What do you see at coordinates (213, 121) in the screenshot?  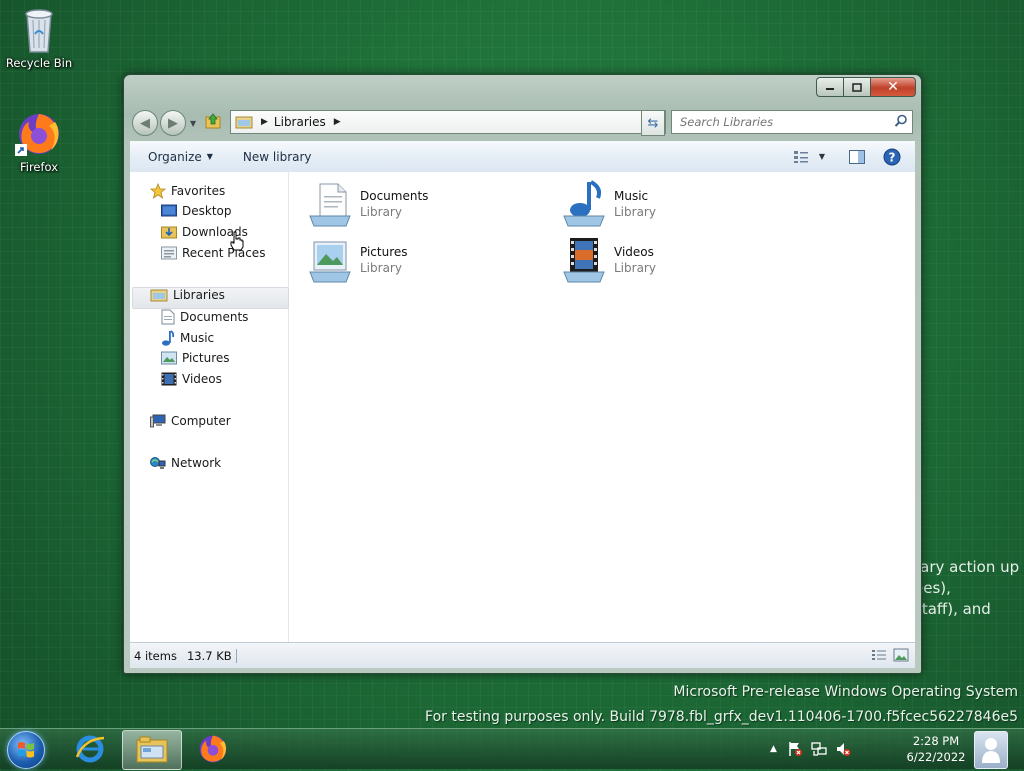 I see `up-folder-icon` at bounding box center [213, 121].